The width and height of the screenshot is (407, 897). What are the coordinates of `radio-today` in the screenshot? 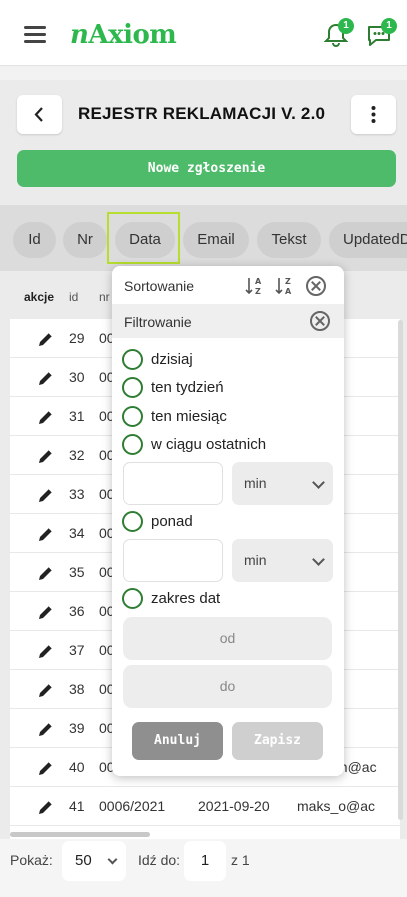 It's located at (132, 359).